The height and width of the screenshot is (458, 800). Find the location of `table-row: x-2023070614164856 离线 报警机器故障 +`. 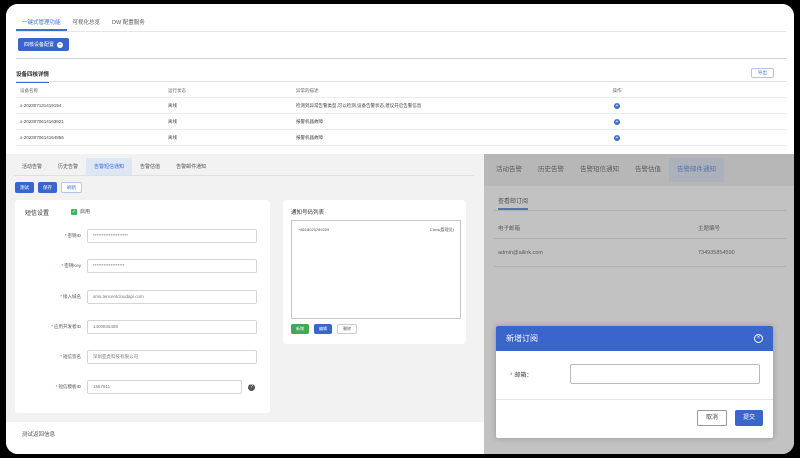

table-row: x-2023070614164856 离线 报警机器故障 + is located at coordinates (401, 138).